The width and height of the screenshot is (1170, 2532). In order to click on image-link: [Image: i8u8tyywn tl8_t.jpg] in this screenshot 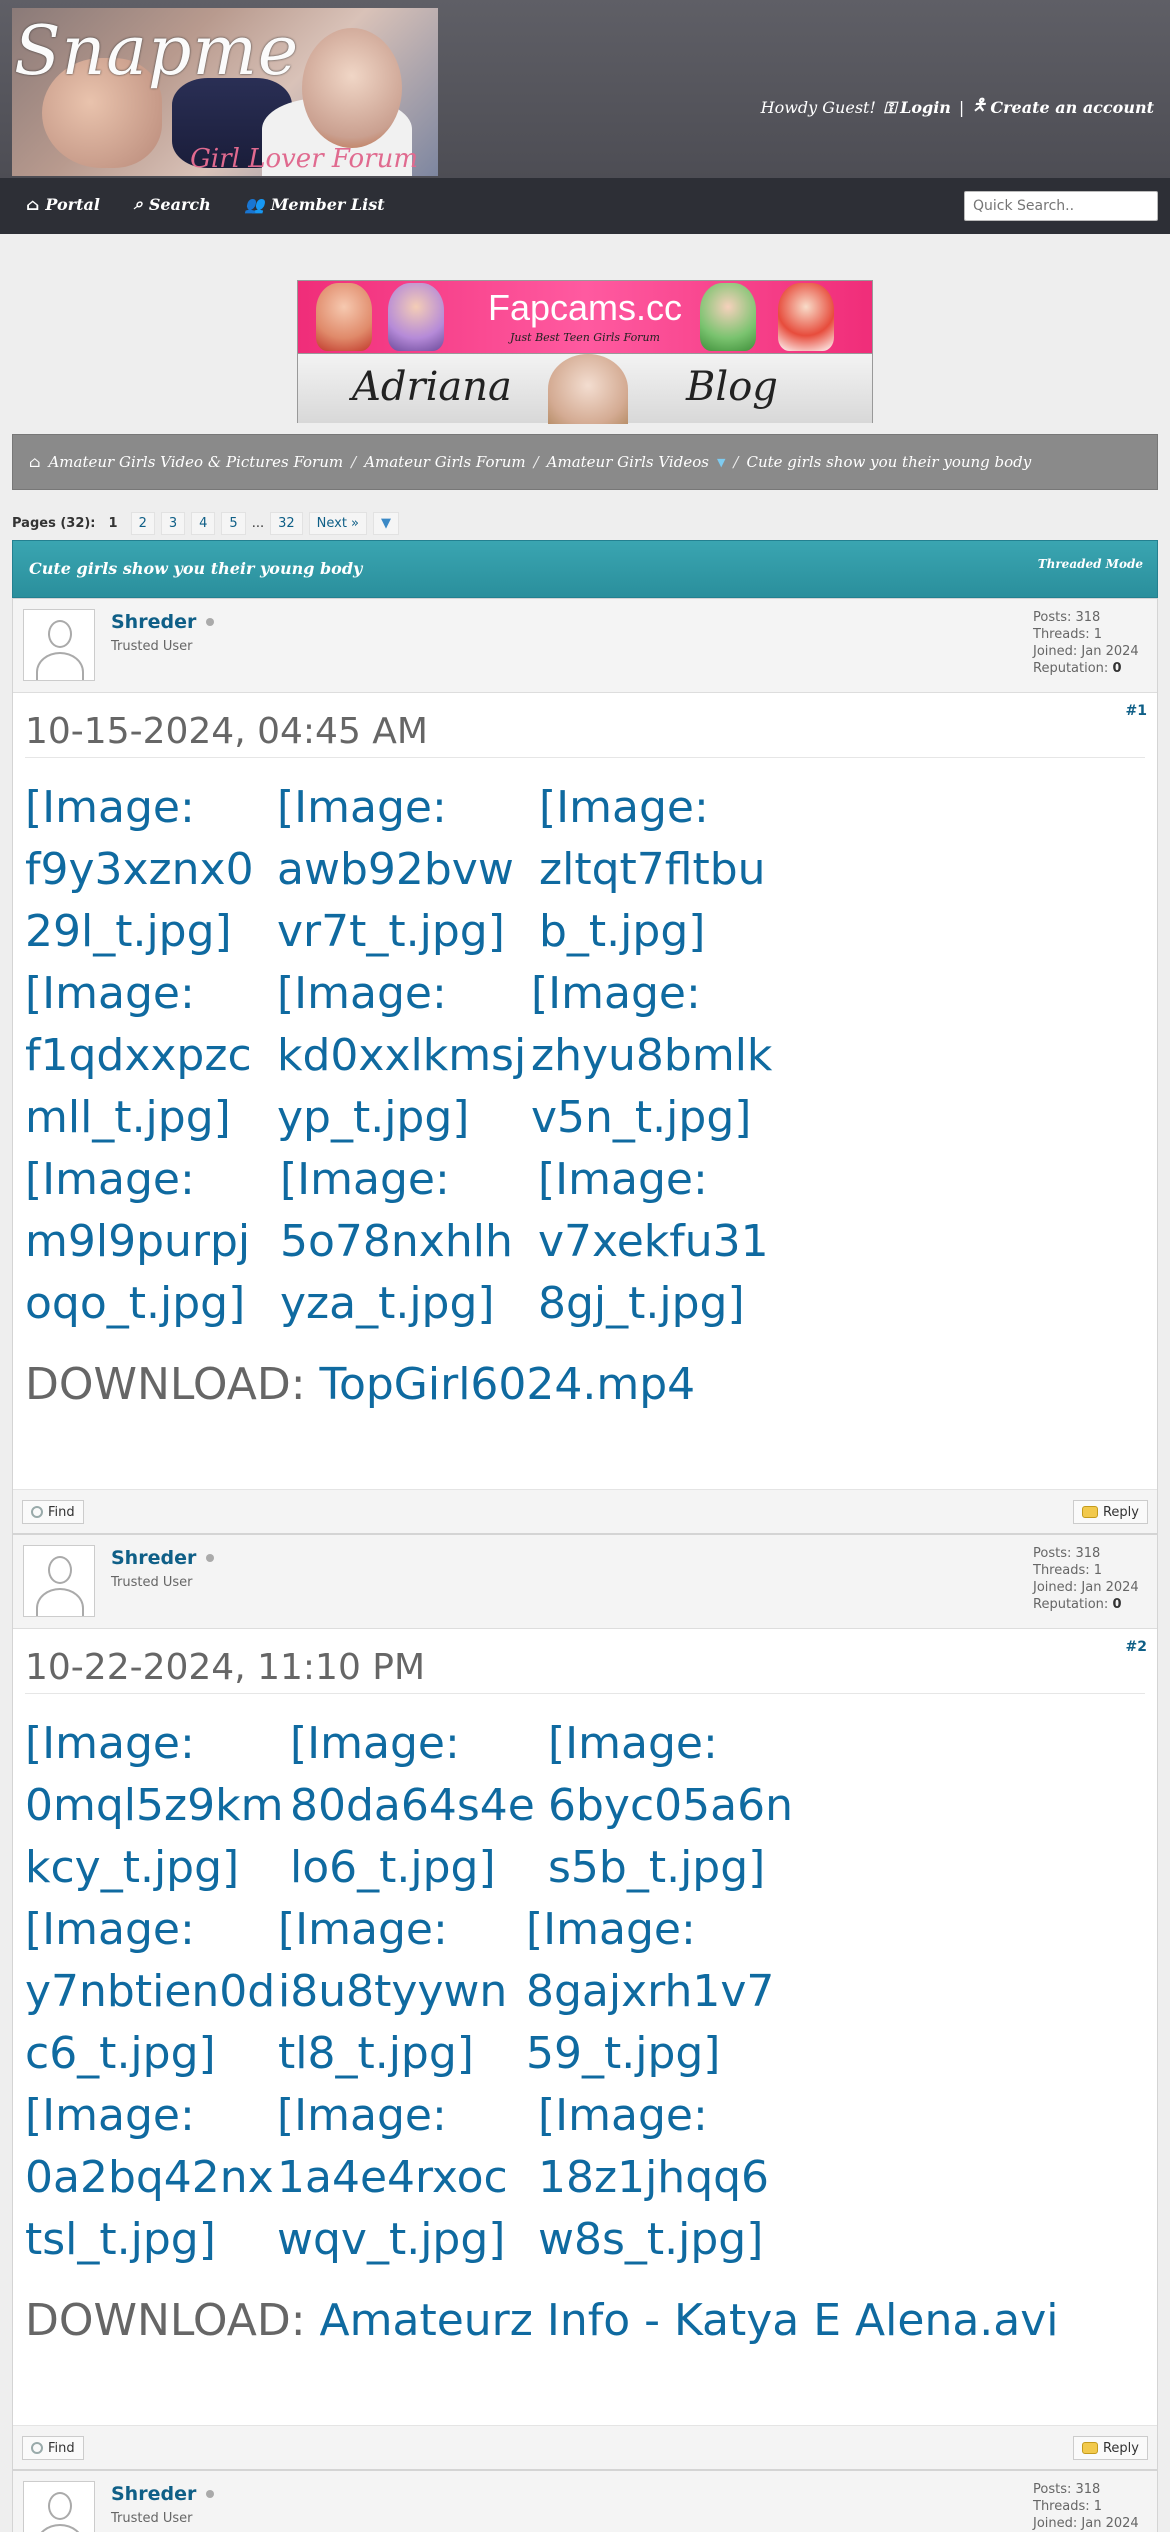, I will do `click(402, 1992)`.